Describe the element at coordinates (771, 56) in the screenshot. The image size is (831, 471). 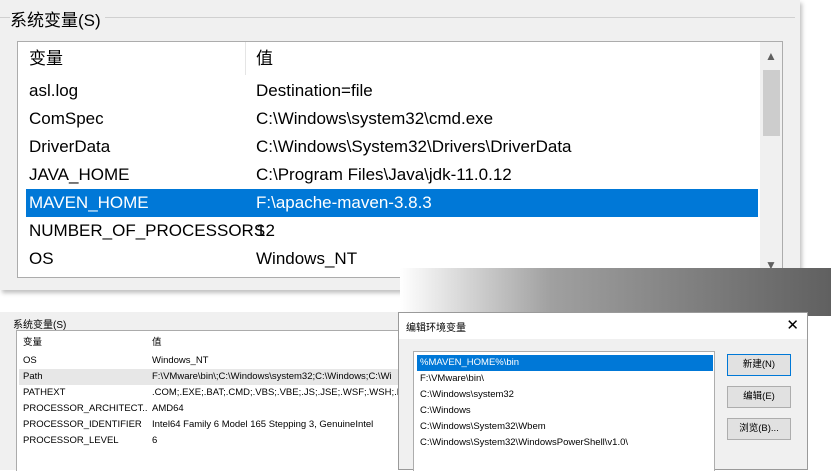
I see `scroll-up-arrow-icon: ▲` at that location.